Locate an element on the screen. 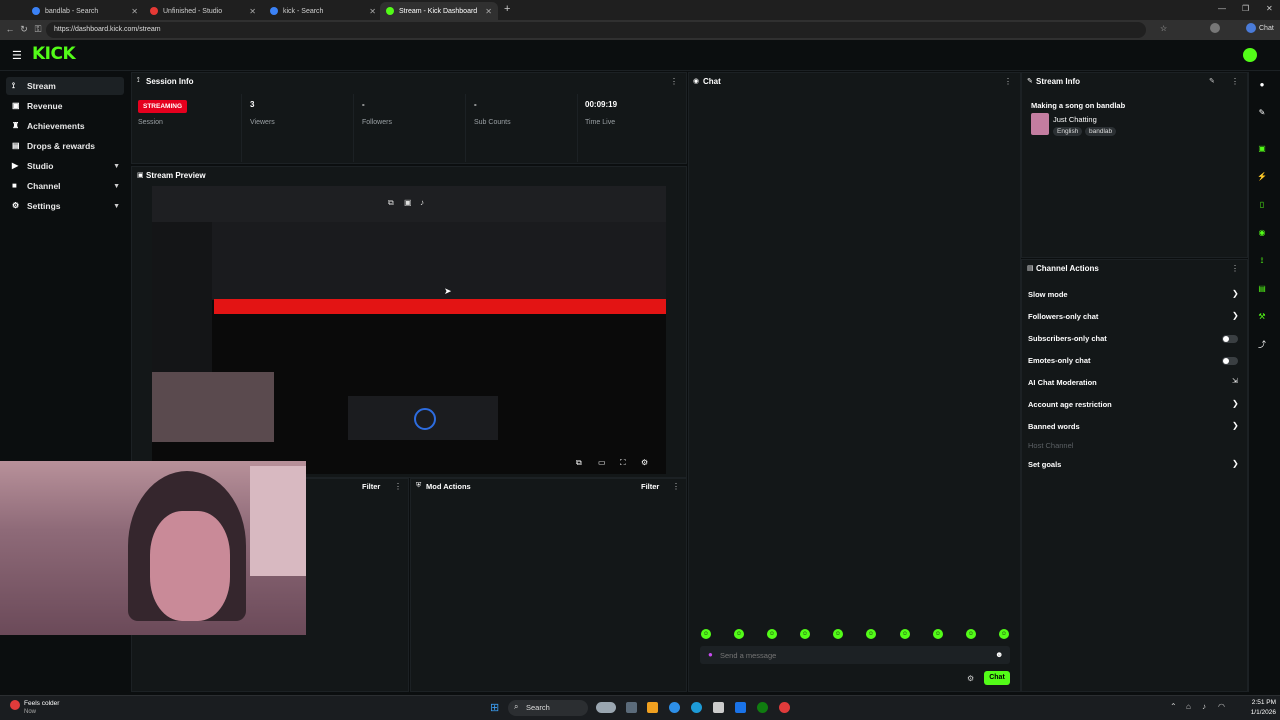 The height and width of the screenshot is (720, 1280). sidebar-item-revenue: ▣ Revenue is located at coordinates (65, 106).